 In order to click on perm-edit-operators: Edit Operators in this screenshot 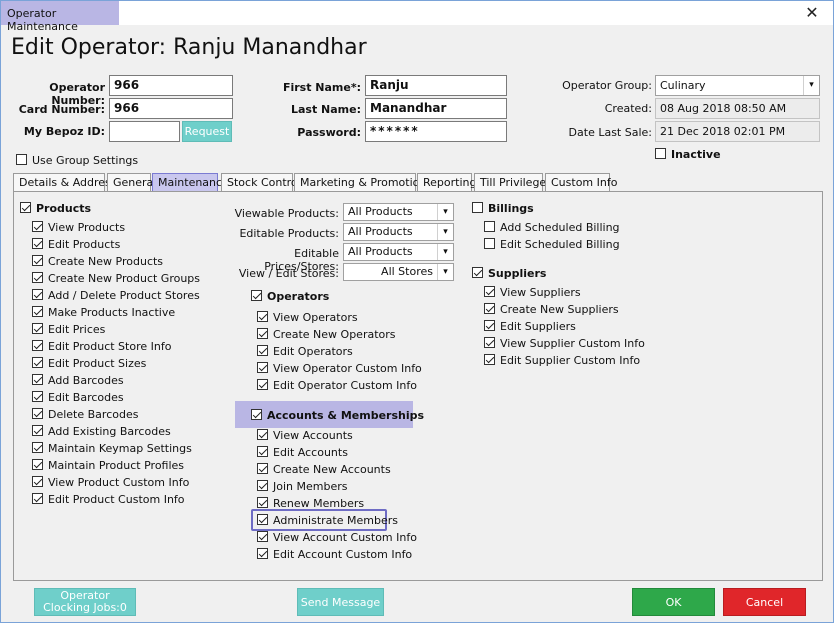, I will do `click(305, 351)`.